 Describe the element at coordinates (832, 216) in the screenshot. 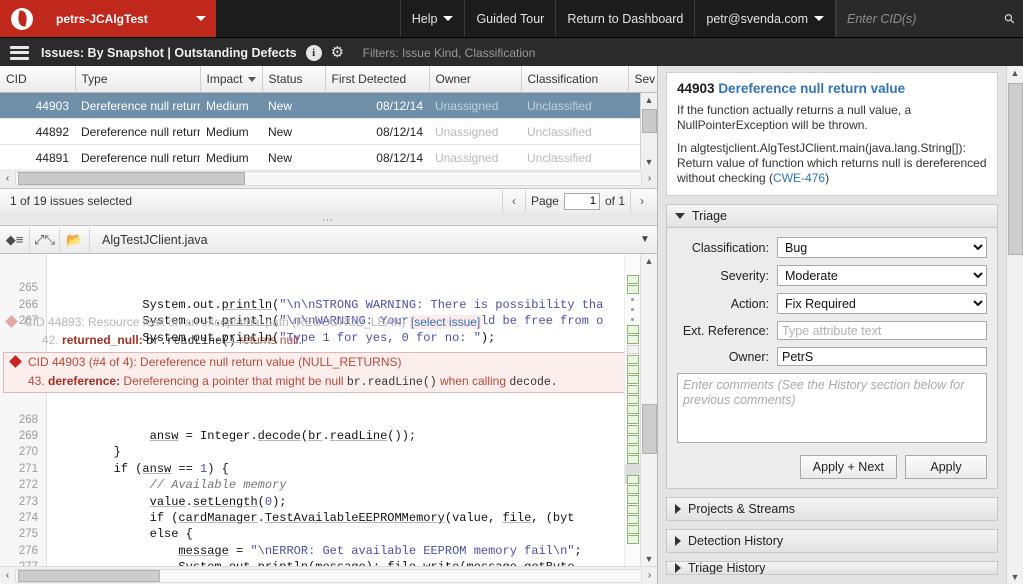

I see `triage-section-header: Triage` at that location.